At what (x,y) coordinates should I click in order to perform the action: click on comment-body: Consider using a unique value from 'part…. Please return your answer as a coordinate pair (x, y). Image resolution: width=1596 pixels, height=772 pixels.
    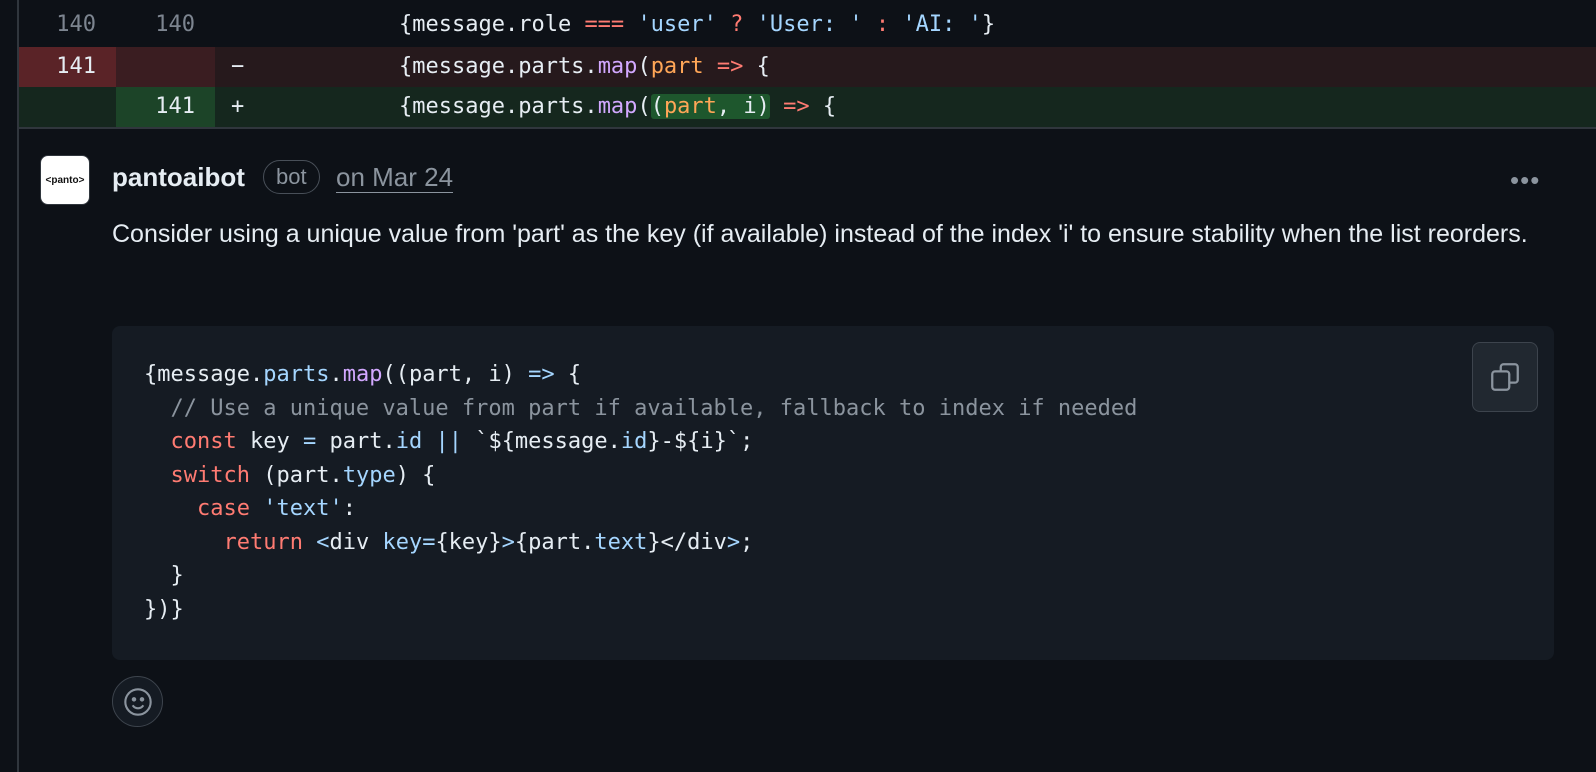
    Looking at the image, I should click on (820, 234).